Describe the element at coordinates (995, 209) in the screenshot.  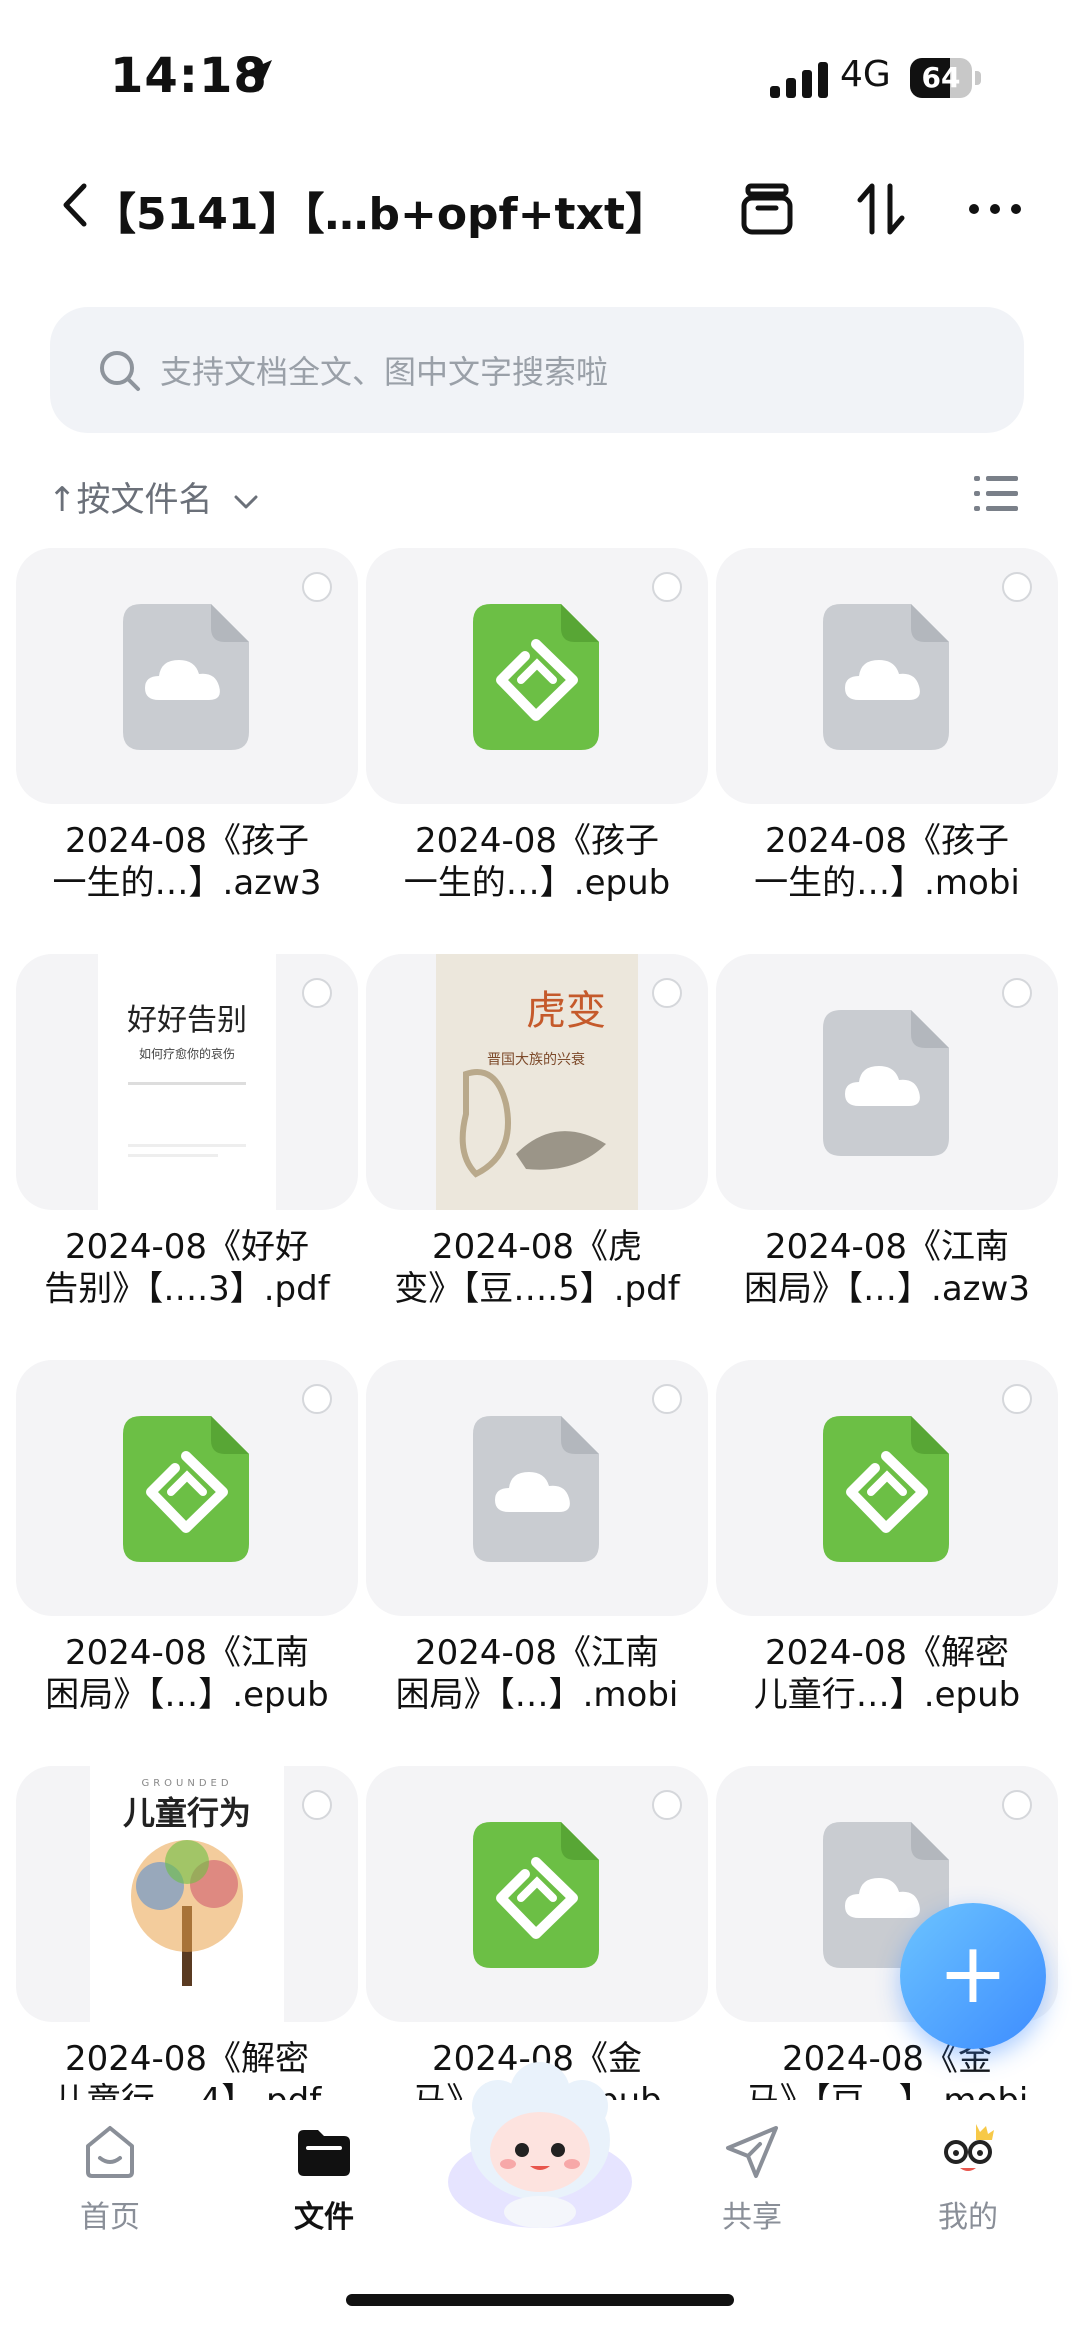
I see `more-icon` at that location.